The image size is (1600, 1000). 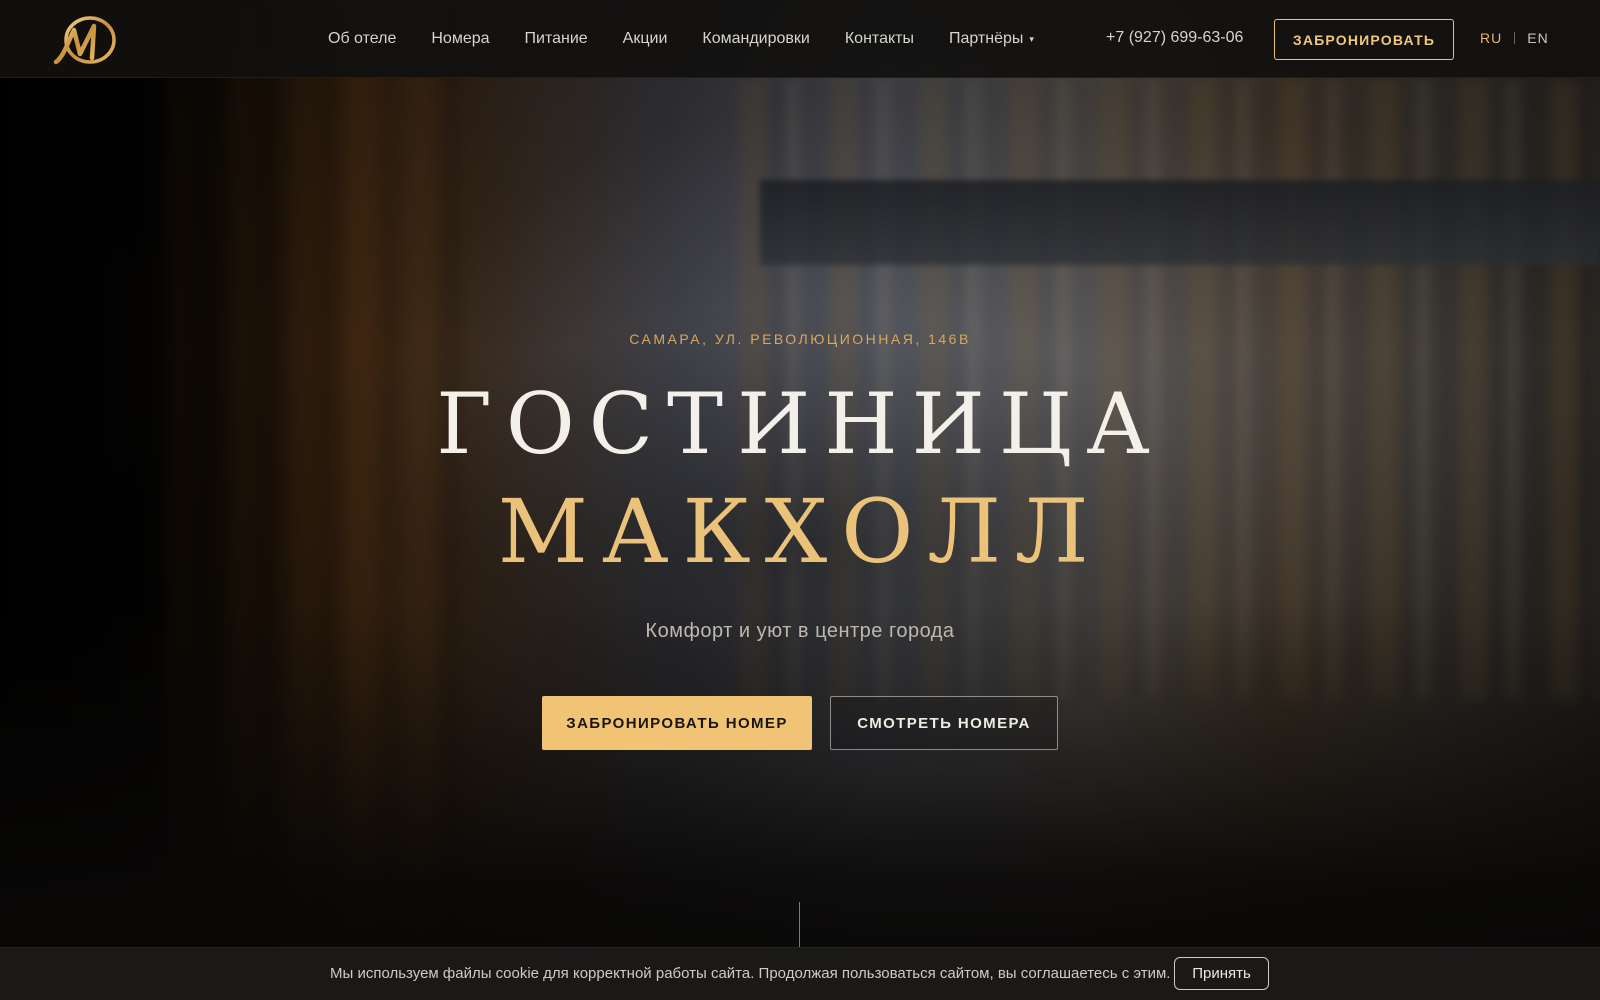 I want to click on nav-item-business-trips: Командировки, so click(x=755, y=39).